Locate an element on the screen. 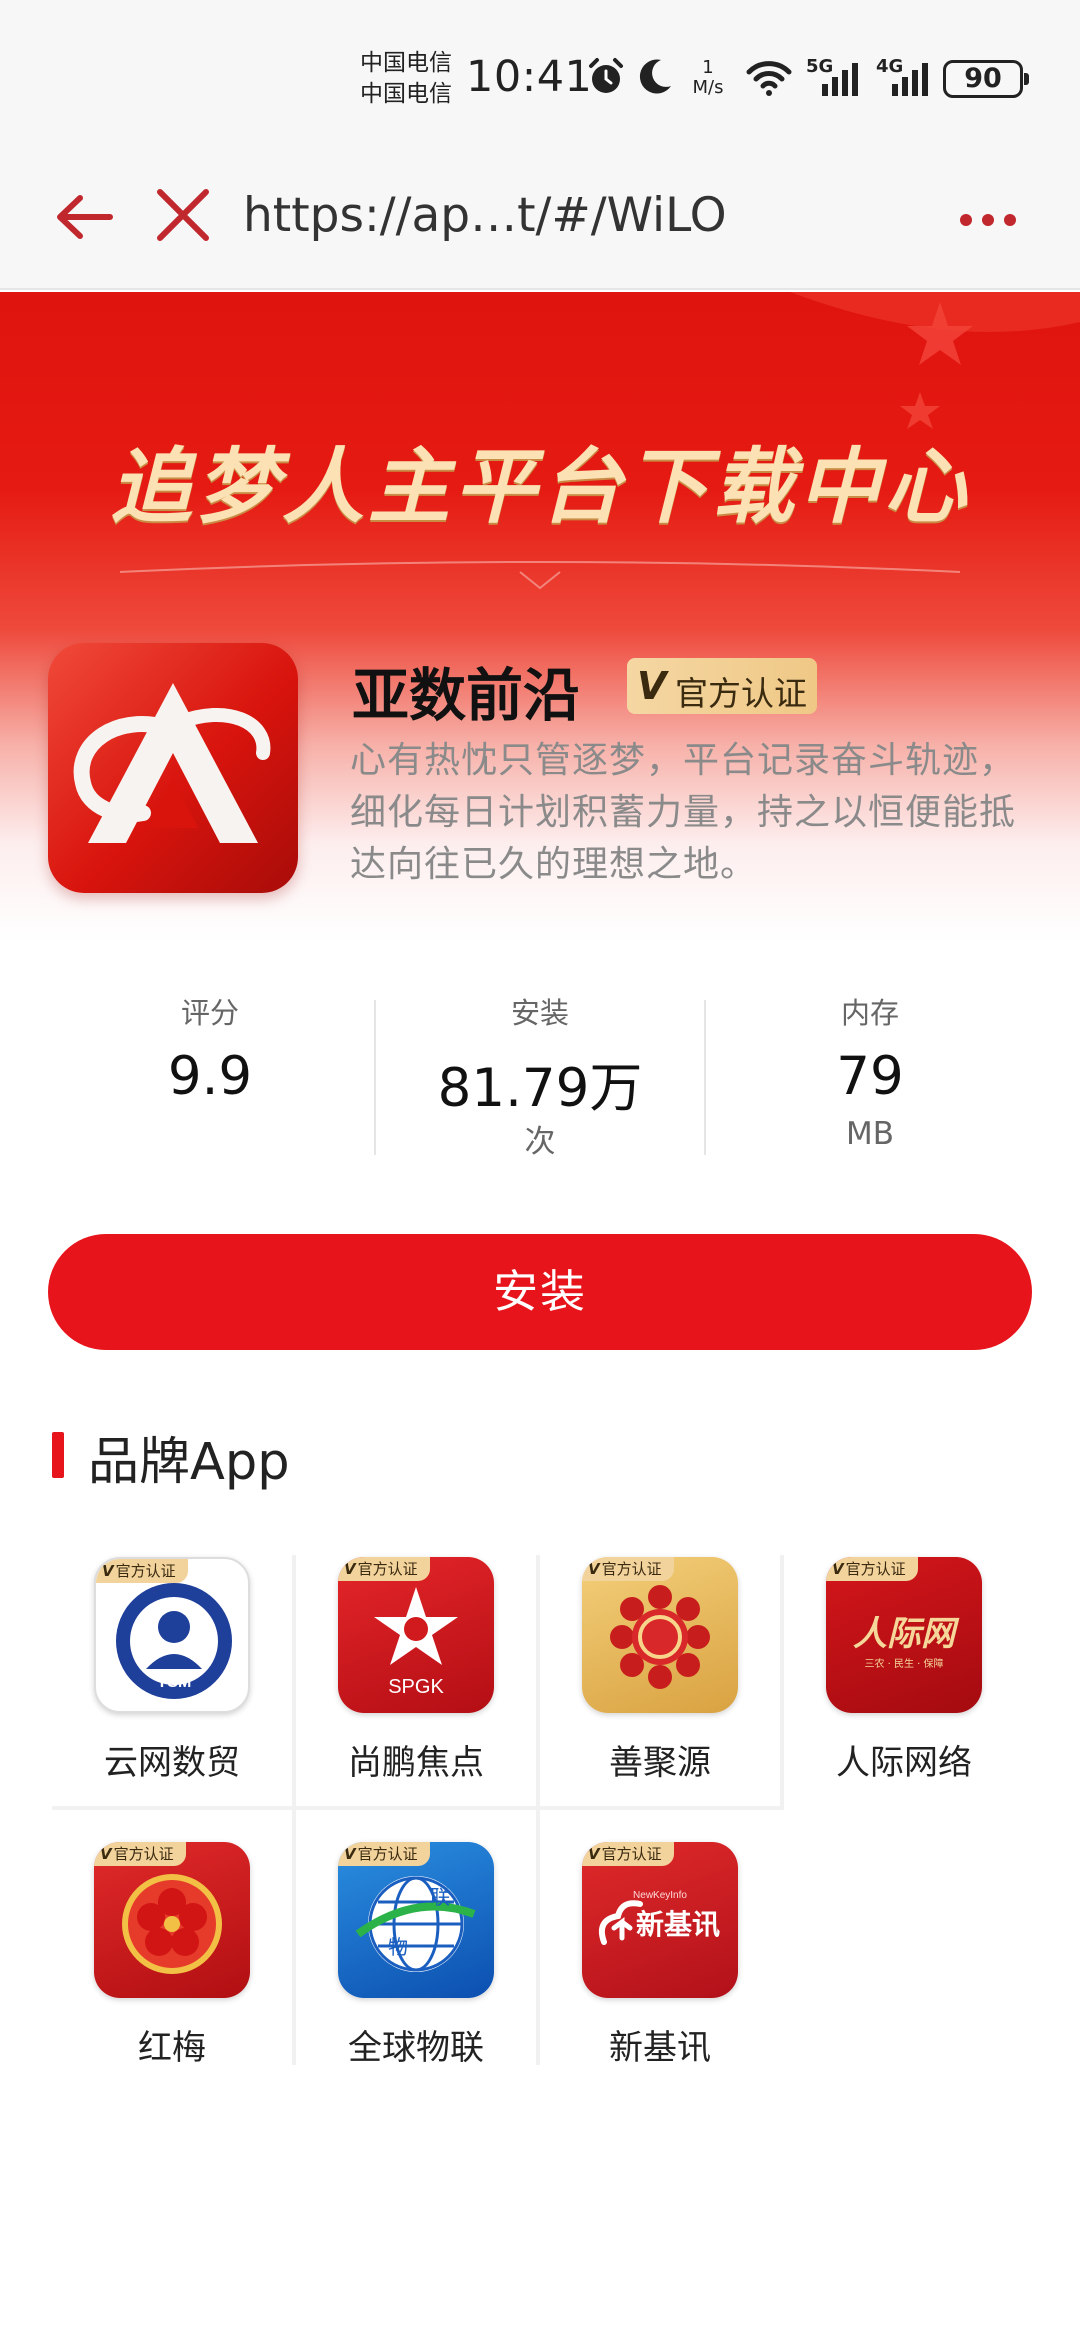 The height and width of the screenshot is (2340, 1080). renjiwang-logo-icon: 人际网 三农 · 民生 · 保障 V 官方认证 is located at coordinates (904, 1635).